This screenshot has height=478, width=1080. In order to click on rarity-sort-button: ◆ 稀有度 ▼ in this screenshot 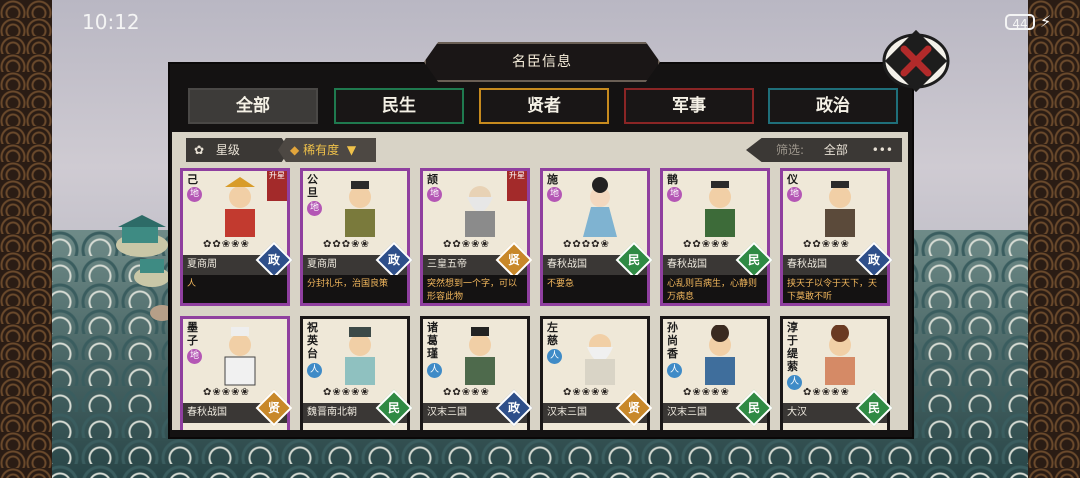, I will do `click(327, 150)`.